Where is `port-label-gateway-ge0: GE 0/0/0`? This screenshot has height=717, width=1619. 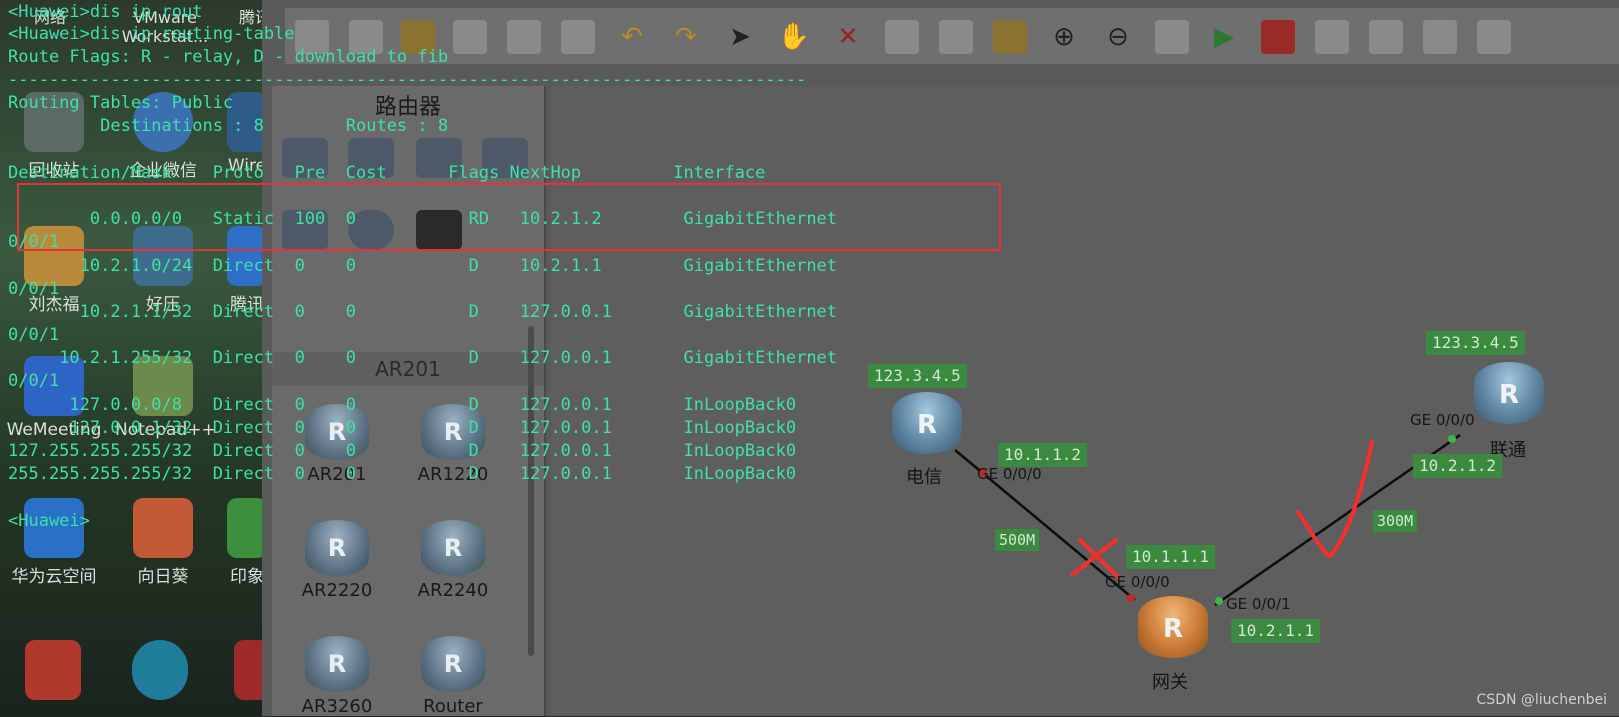
port-label-gateway-ge0: GE 0/0/0 is located at coordinates (1137, 582).